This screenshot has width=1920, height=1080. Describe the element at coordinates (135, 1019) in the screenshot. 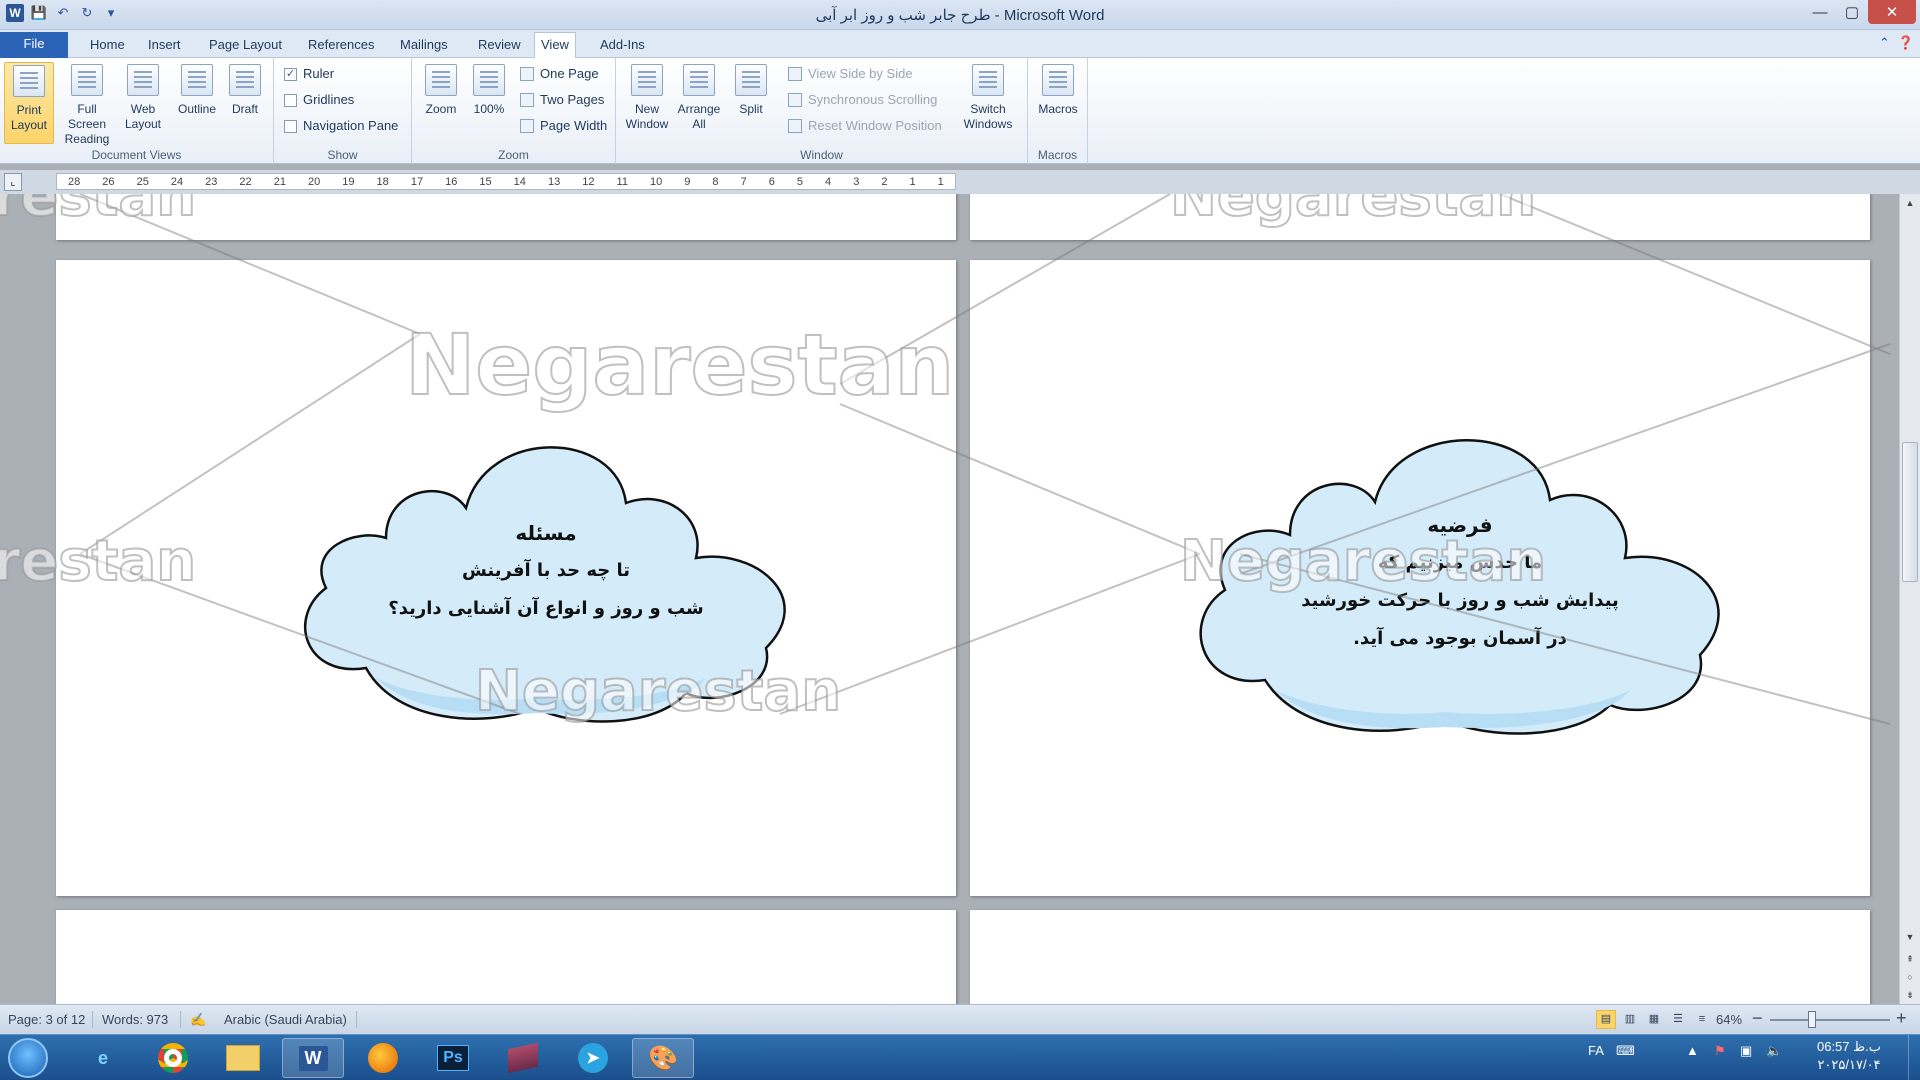

I see `word-count: Words: 973` at that location.